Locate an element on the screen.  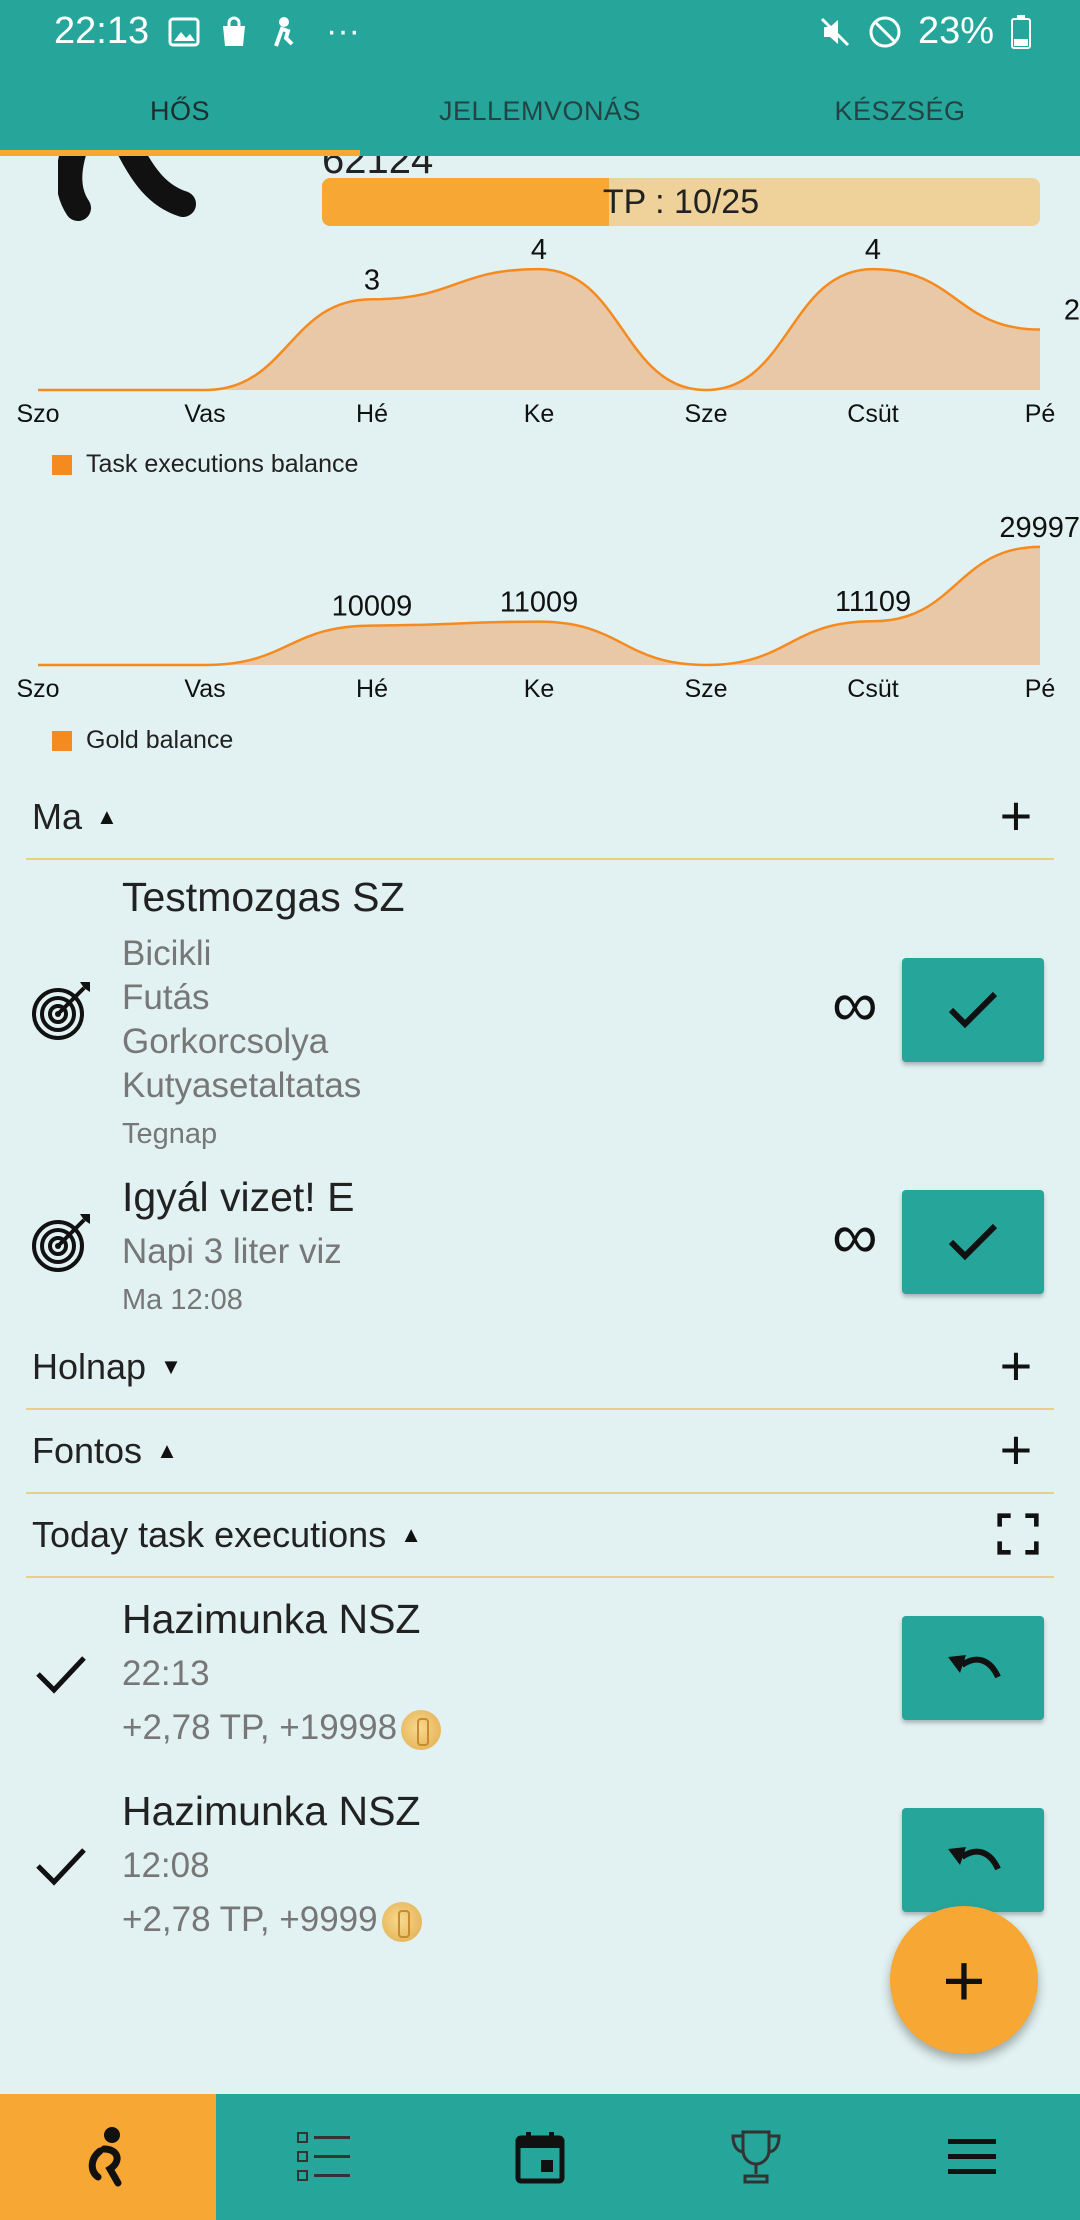
battery-percent: 23% is located at coordinates (955, 31).